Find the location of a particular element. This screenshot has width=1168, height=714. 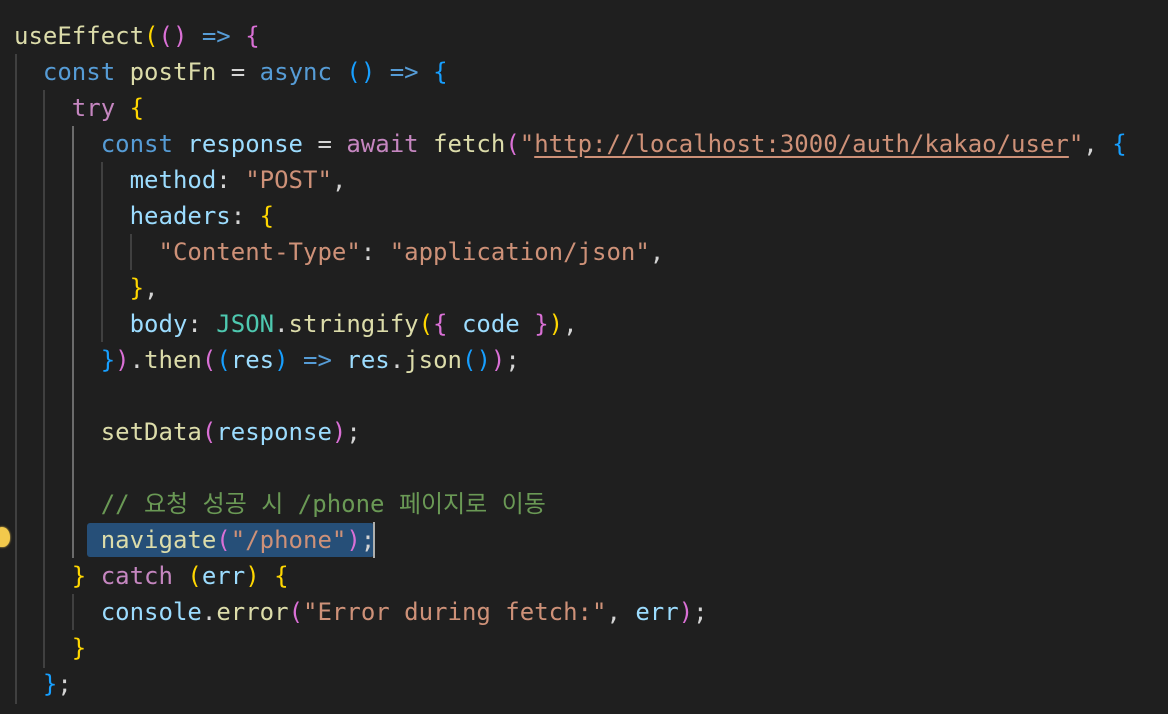

code-line: }; is located at coordinates (43, 684).